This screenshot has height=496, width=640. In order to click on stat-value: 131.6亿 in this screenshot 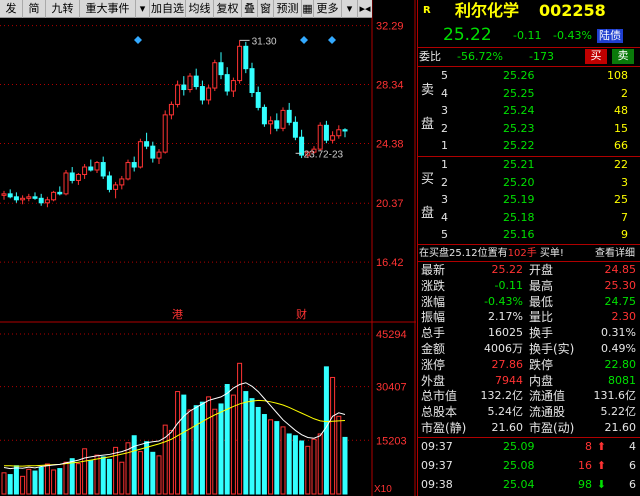, I will do `click(615, 396)`.